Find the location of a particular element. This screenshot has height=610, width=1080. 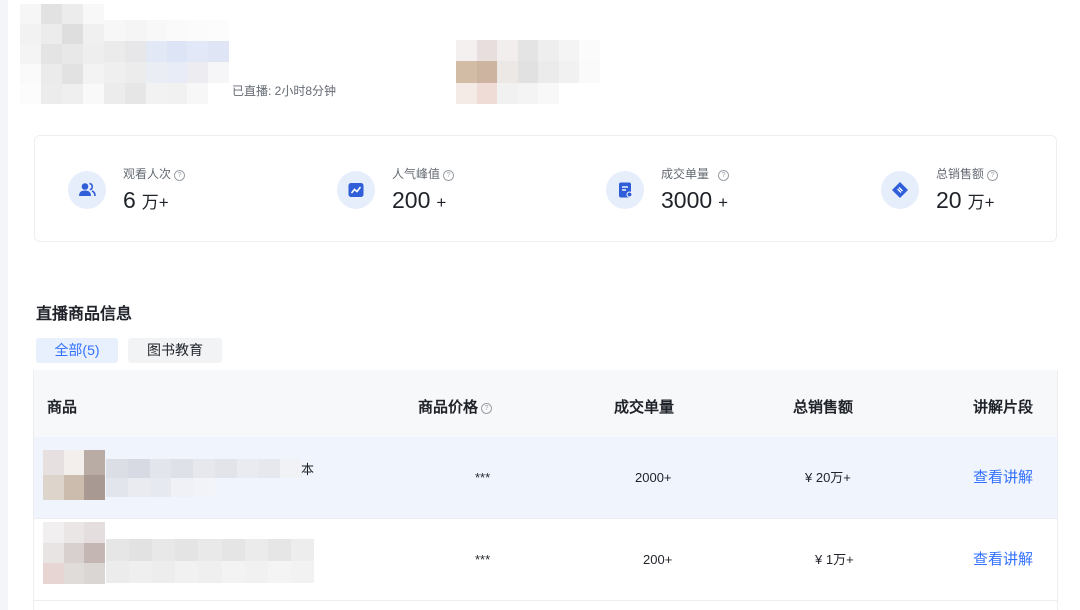

column-header-product: 商品 is located at coordinates (62, 407).